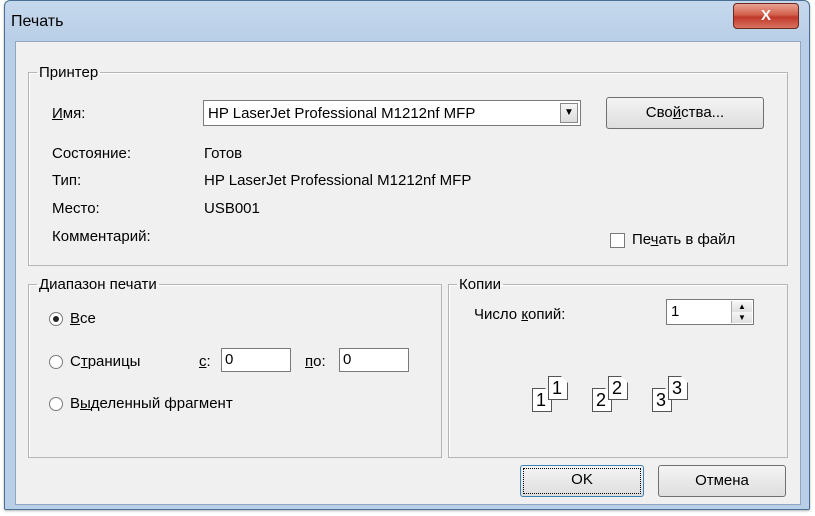  I want to click on printer-name-select: HP LaserJet Professional M1212nf MFP ▼, so click(392, 113).